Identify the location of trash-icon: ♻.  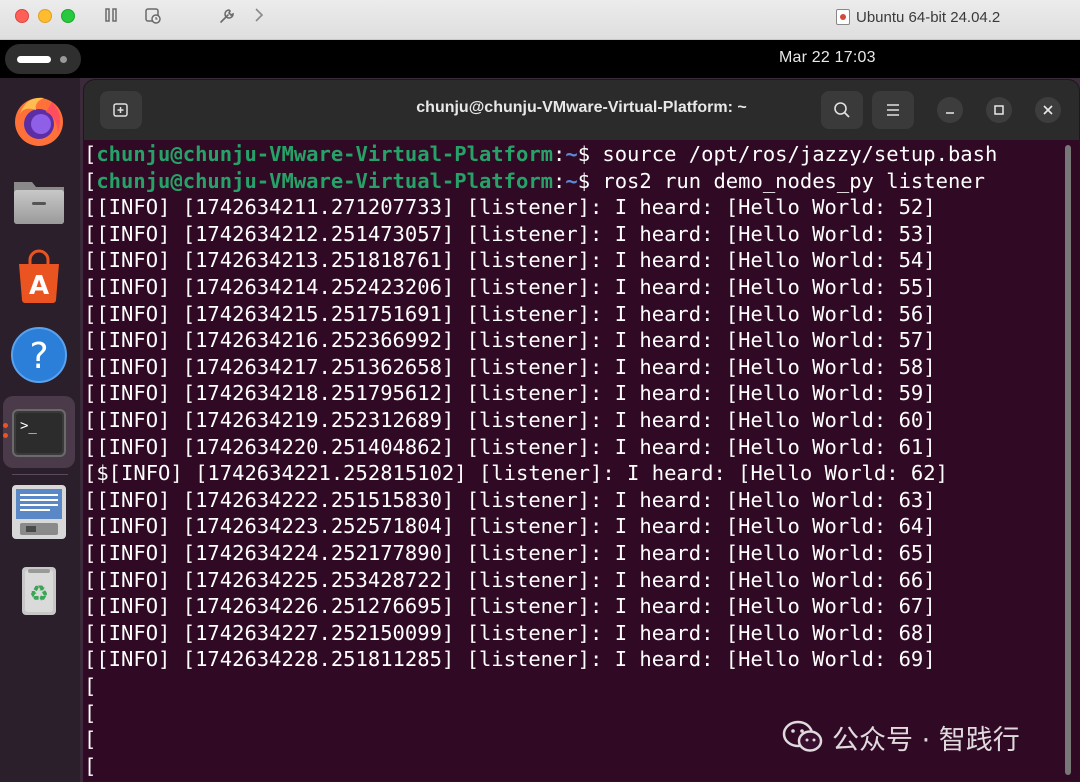
(39, 590).